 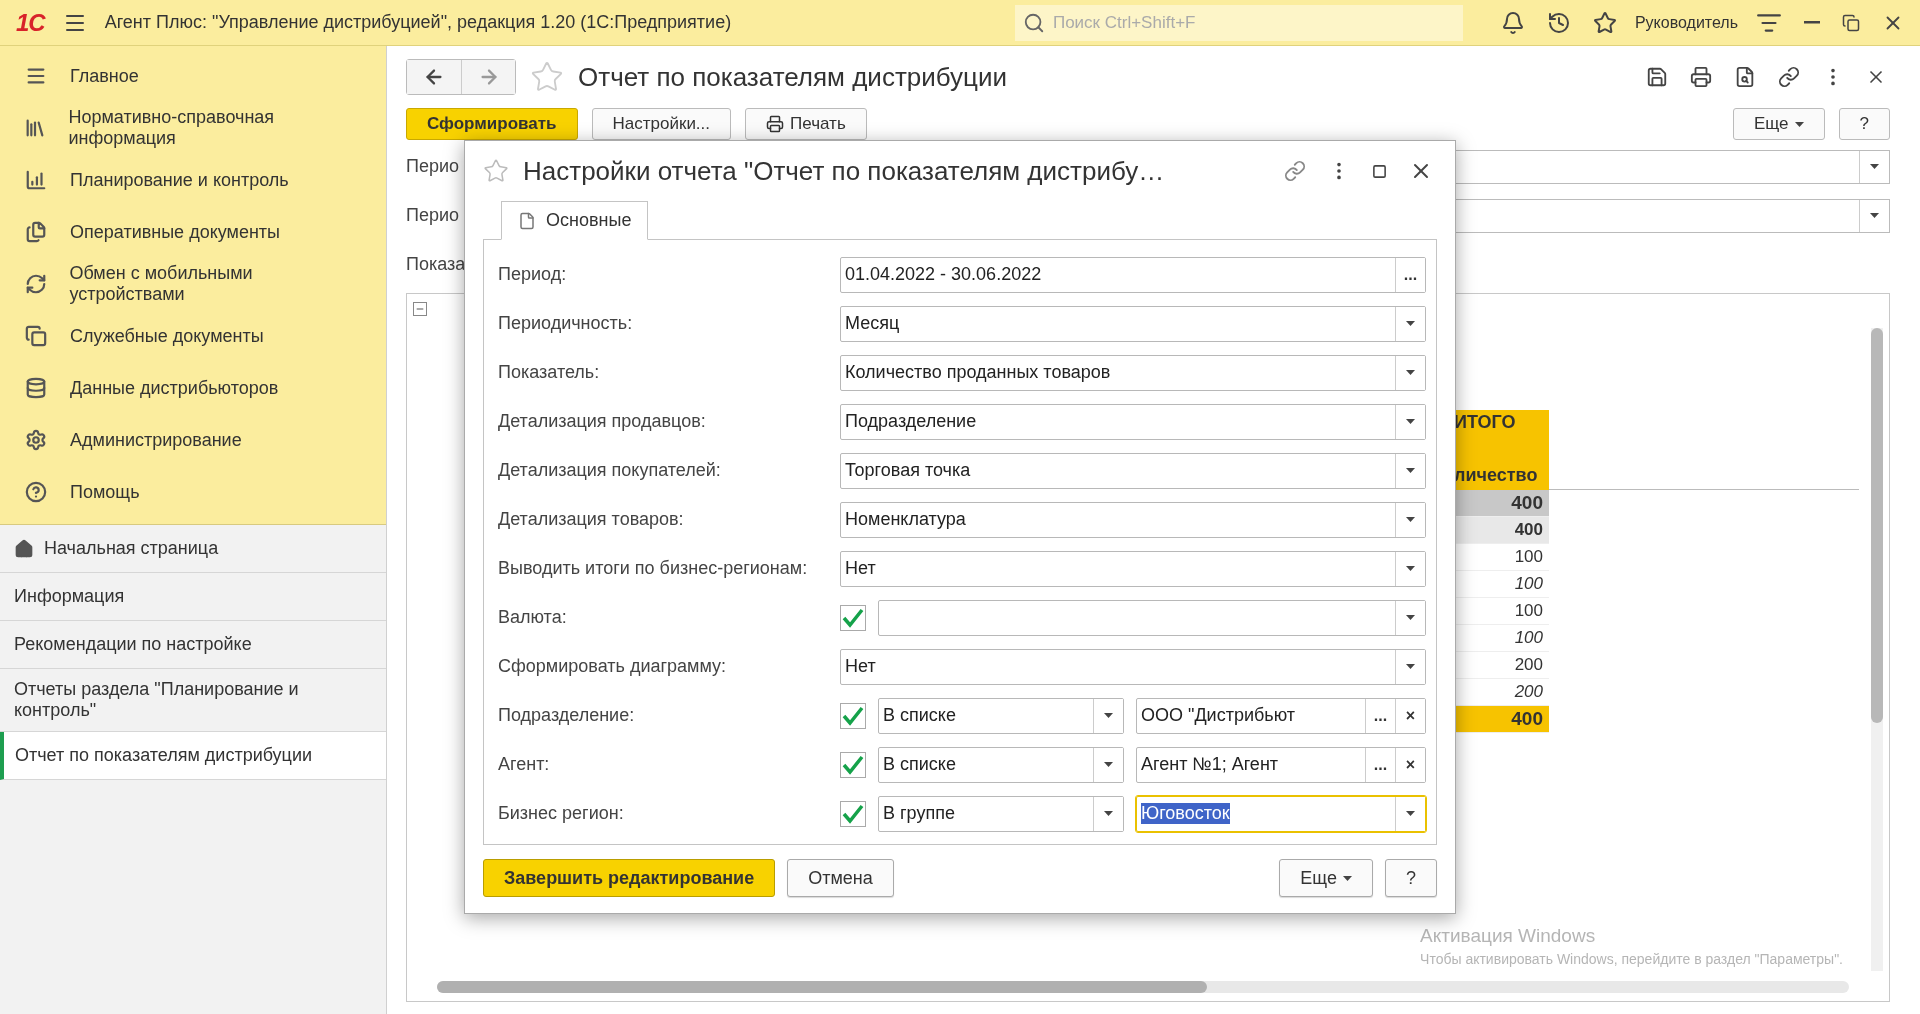 What do you see at coordinates (1281, 764) in the screenshot?
I see `value-field: Агент №1; Агент ... ×` at bounding box center [1281, 764].